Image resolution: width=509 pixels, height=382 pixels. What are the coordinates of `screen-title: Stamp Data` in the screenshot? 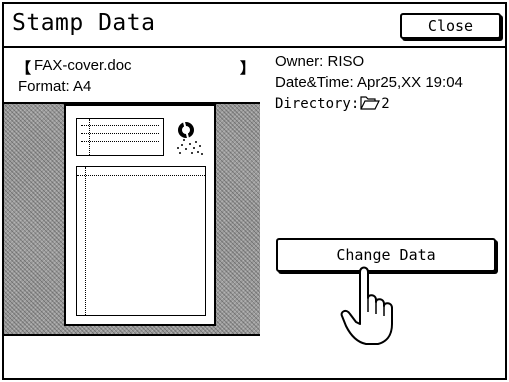 It's located at (84, 23).